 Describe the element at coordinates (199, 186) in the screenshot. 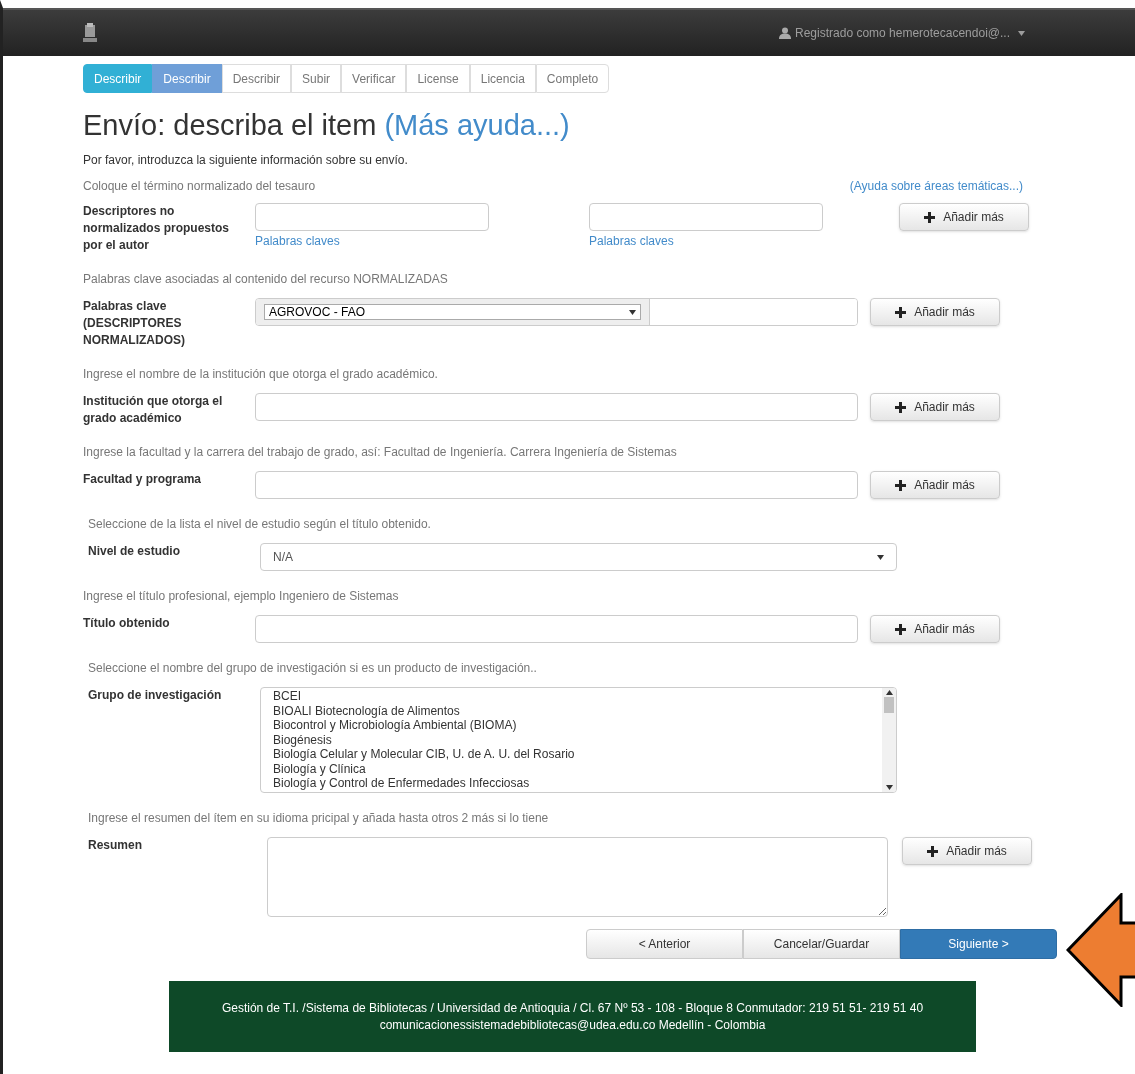

I see `field-hint: Coloque el término normalizado del tesauro` at that location.